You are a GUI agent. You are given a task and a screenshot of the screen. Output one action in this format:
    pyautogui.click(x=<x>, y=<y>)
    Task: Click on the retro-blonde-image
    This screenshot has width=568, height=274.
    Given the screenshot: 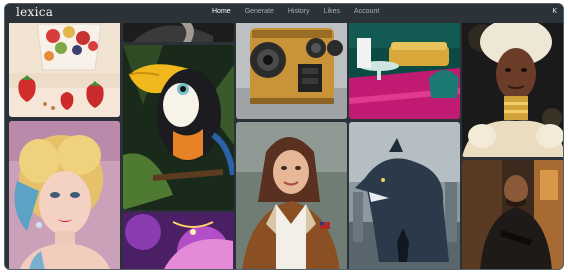 What is the action you would take?
    pyautogui.click(x=64, y=195)
    